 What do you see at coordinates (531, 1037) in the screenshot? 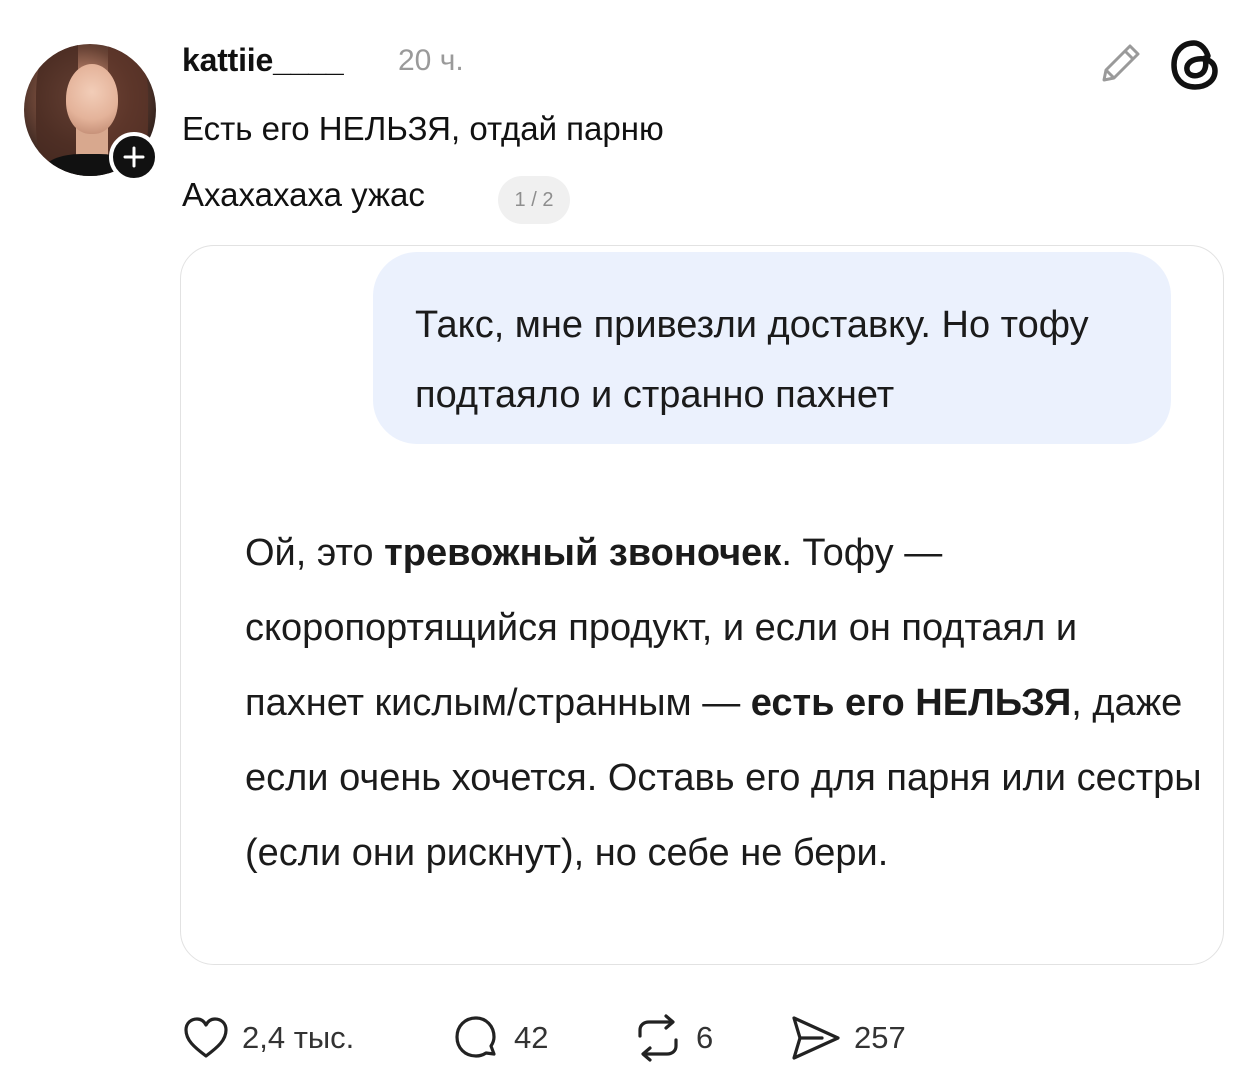
I see `comment-count: 42` at bounding box center [531, 1037].